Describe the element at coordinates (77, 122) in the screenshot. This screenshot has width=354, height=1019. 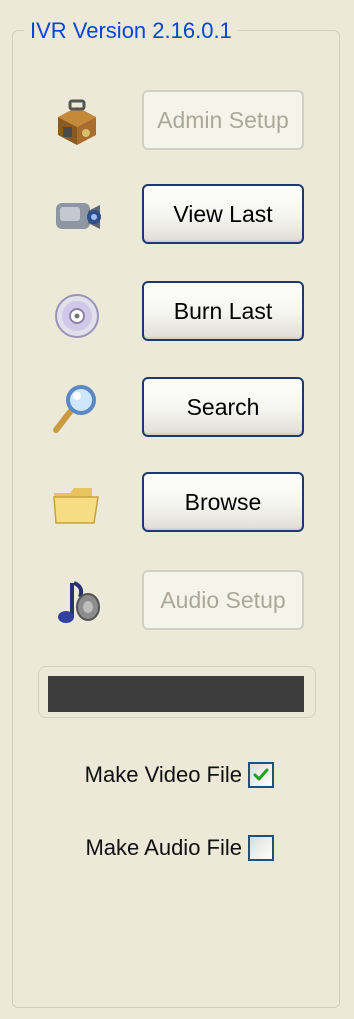
I see `toolbox-icon` at that location.